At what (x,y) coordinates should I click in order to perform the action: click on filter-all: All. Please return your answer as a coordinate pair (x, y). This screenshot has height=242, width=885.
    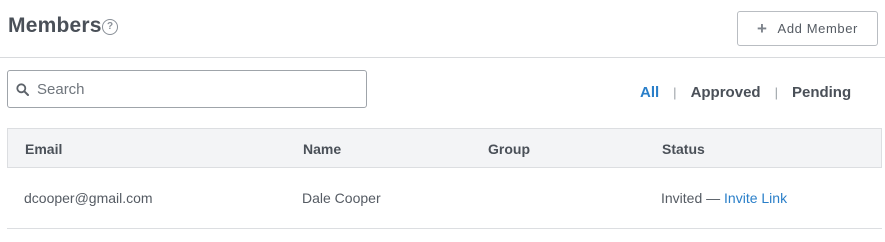
    Looking at the image, I should click on (649, 92).